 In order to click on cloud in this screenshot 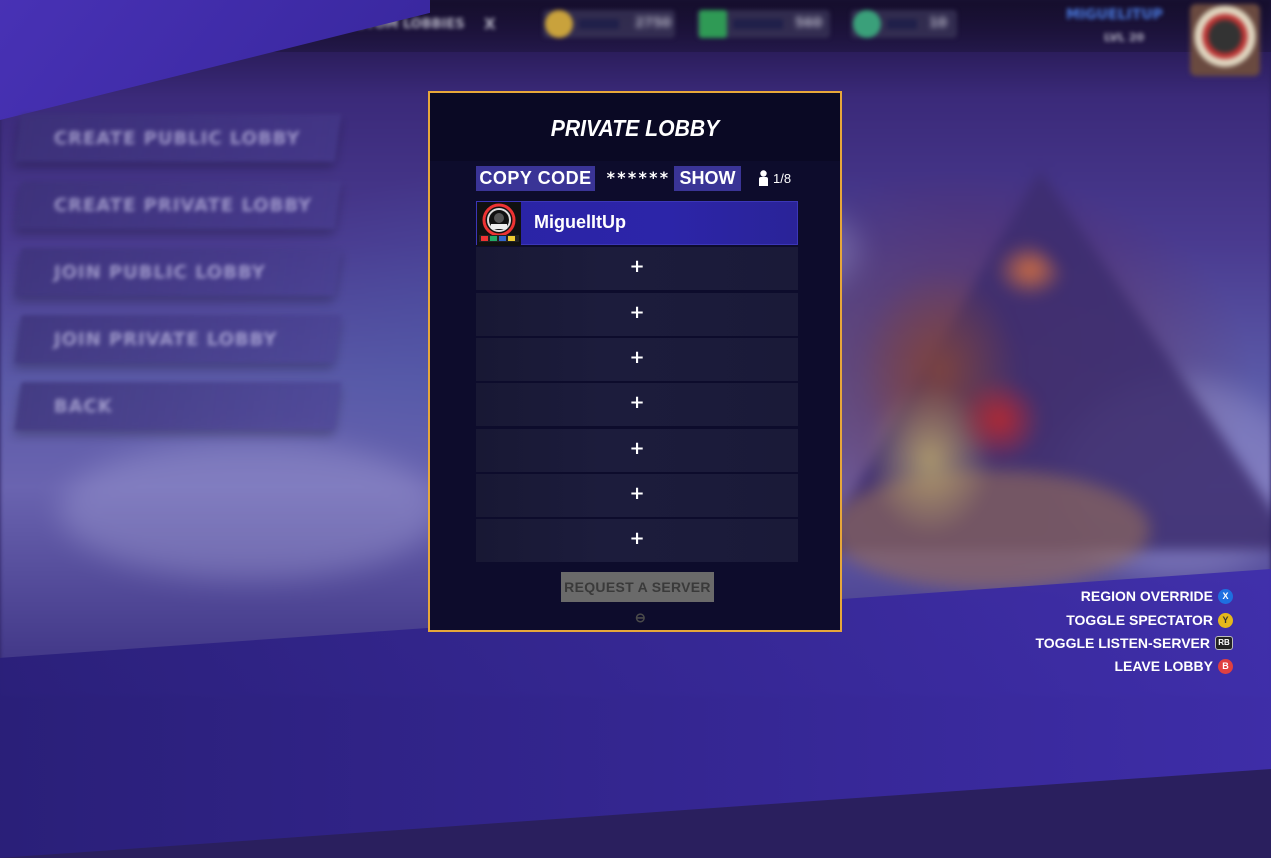, I will do `click(250, 510)`.